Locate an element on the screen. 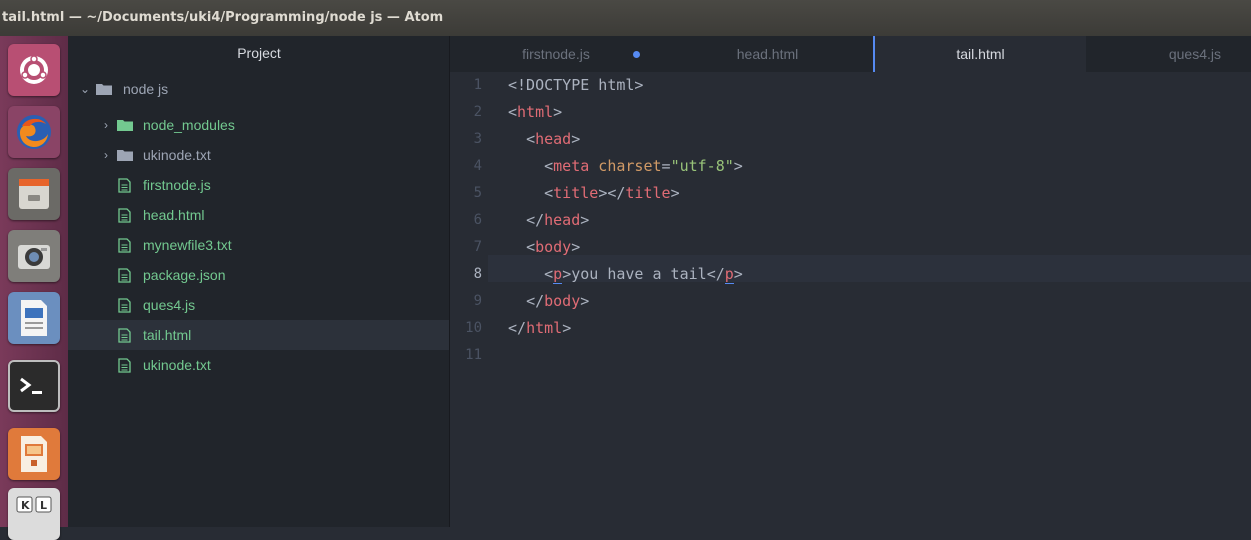  tree-folder-node-modules: › node_modules is located at coordinates (258, 125).